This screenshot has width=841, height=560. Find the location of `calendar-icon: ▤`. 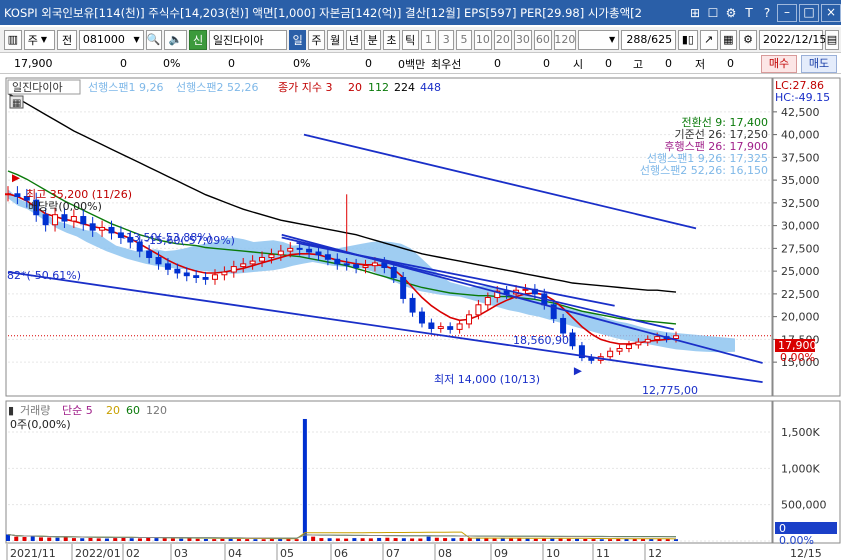

calendar-icon: ▤ is located at coordinates (831, 39).